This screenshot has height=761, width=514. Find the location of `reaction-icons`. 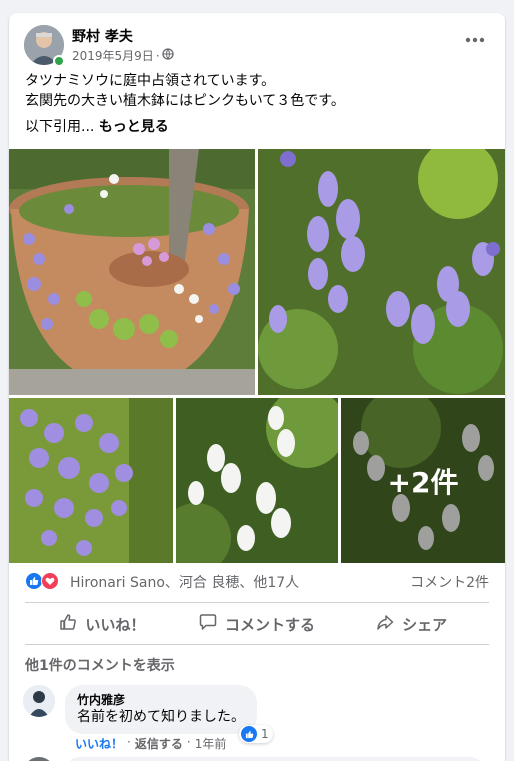

reaction-icons is located at coordinates (45, 581).